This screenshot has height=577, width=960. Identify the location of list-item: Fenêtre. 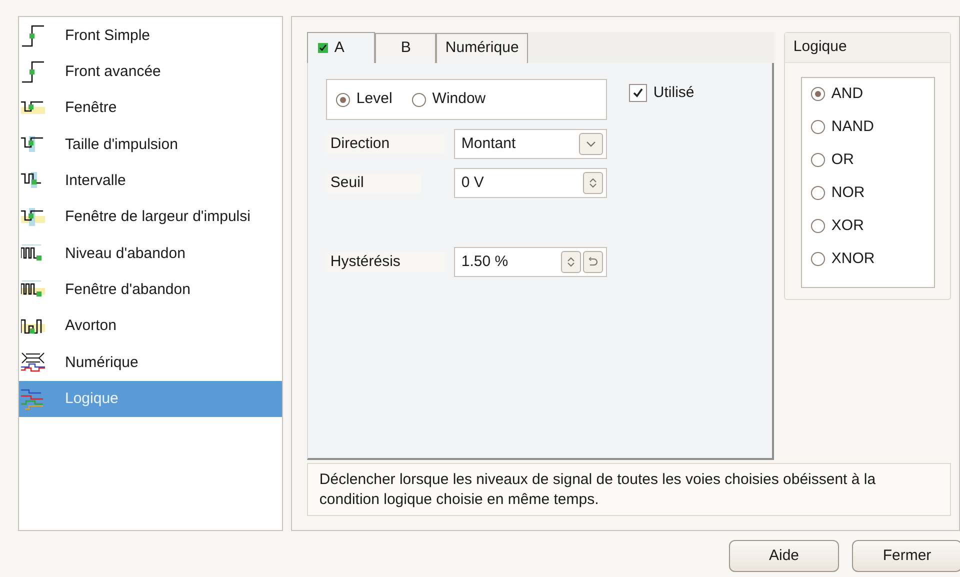
(150, 108).